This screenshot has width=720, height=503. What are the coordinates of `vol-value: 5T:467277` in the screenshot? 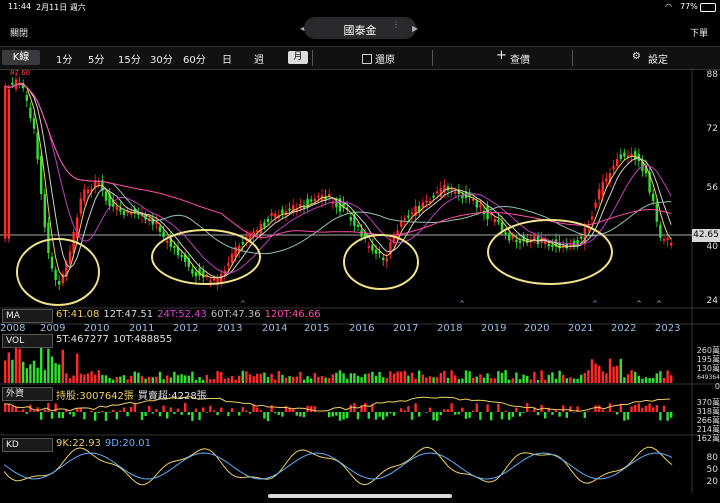 It's located at (82, 339).